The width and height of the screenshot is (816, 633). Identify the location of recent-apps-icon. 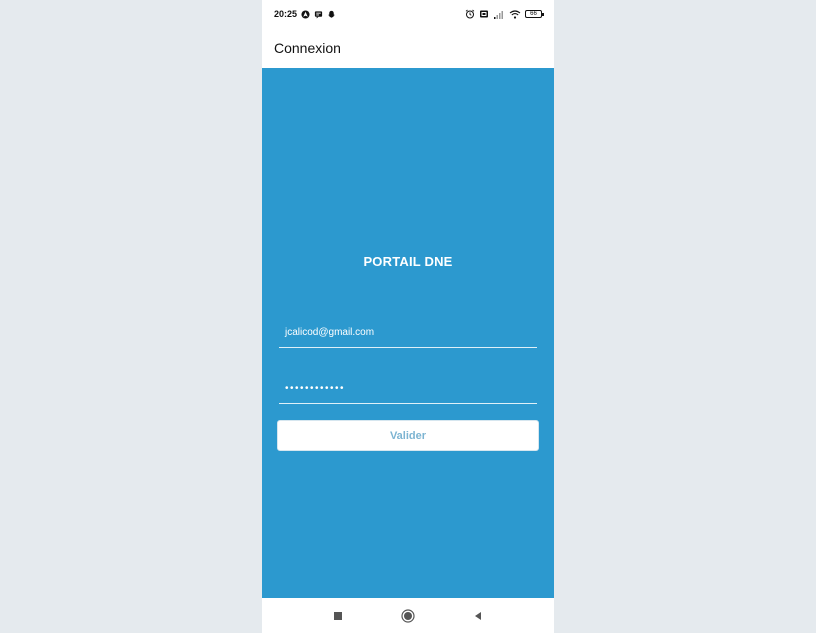
(338, 616).